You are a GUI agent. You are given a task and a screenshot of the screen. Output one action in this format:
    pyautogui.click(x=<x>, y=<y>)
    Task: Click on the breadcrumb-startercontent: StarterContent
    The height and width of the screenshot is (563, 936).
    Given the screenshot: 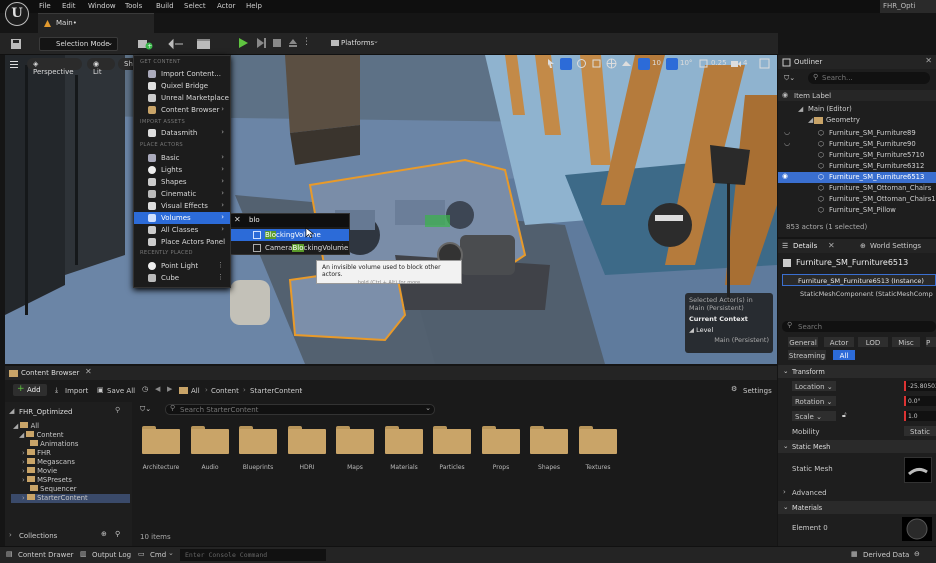 What is the action you would take?
    pyautogui.click(x=276, y=391)
    